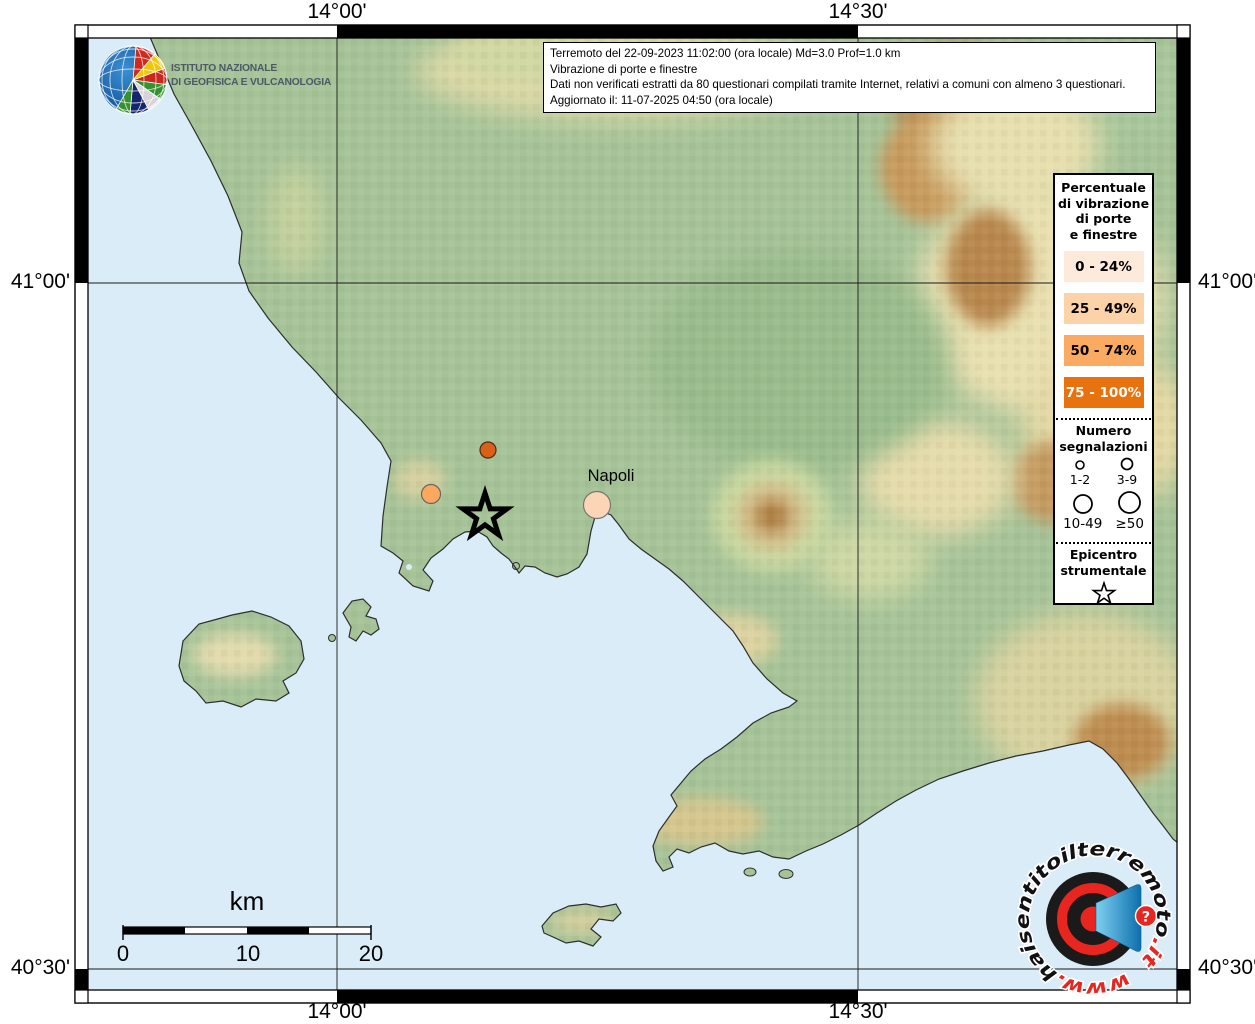 This screenshot has height=1024, width=1255. Describe the element at coordinates (1103, 446) in the screenshot. I see `legend-count-title-line2: segnalazioni` at that location.